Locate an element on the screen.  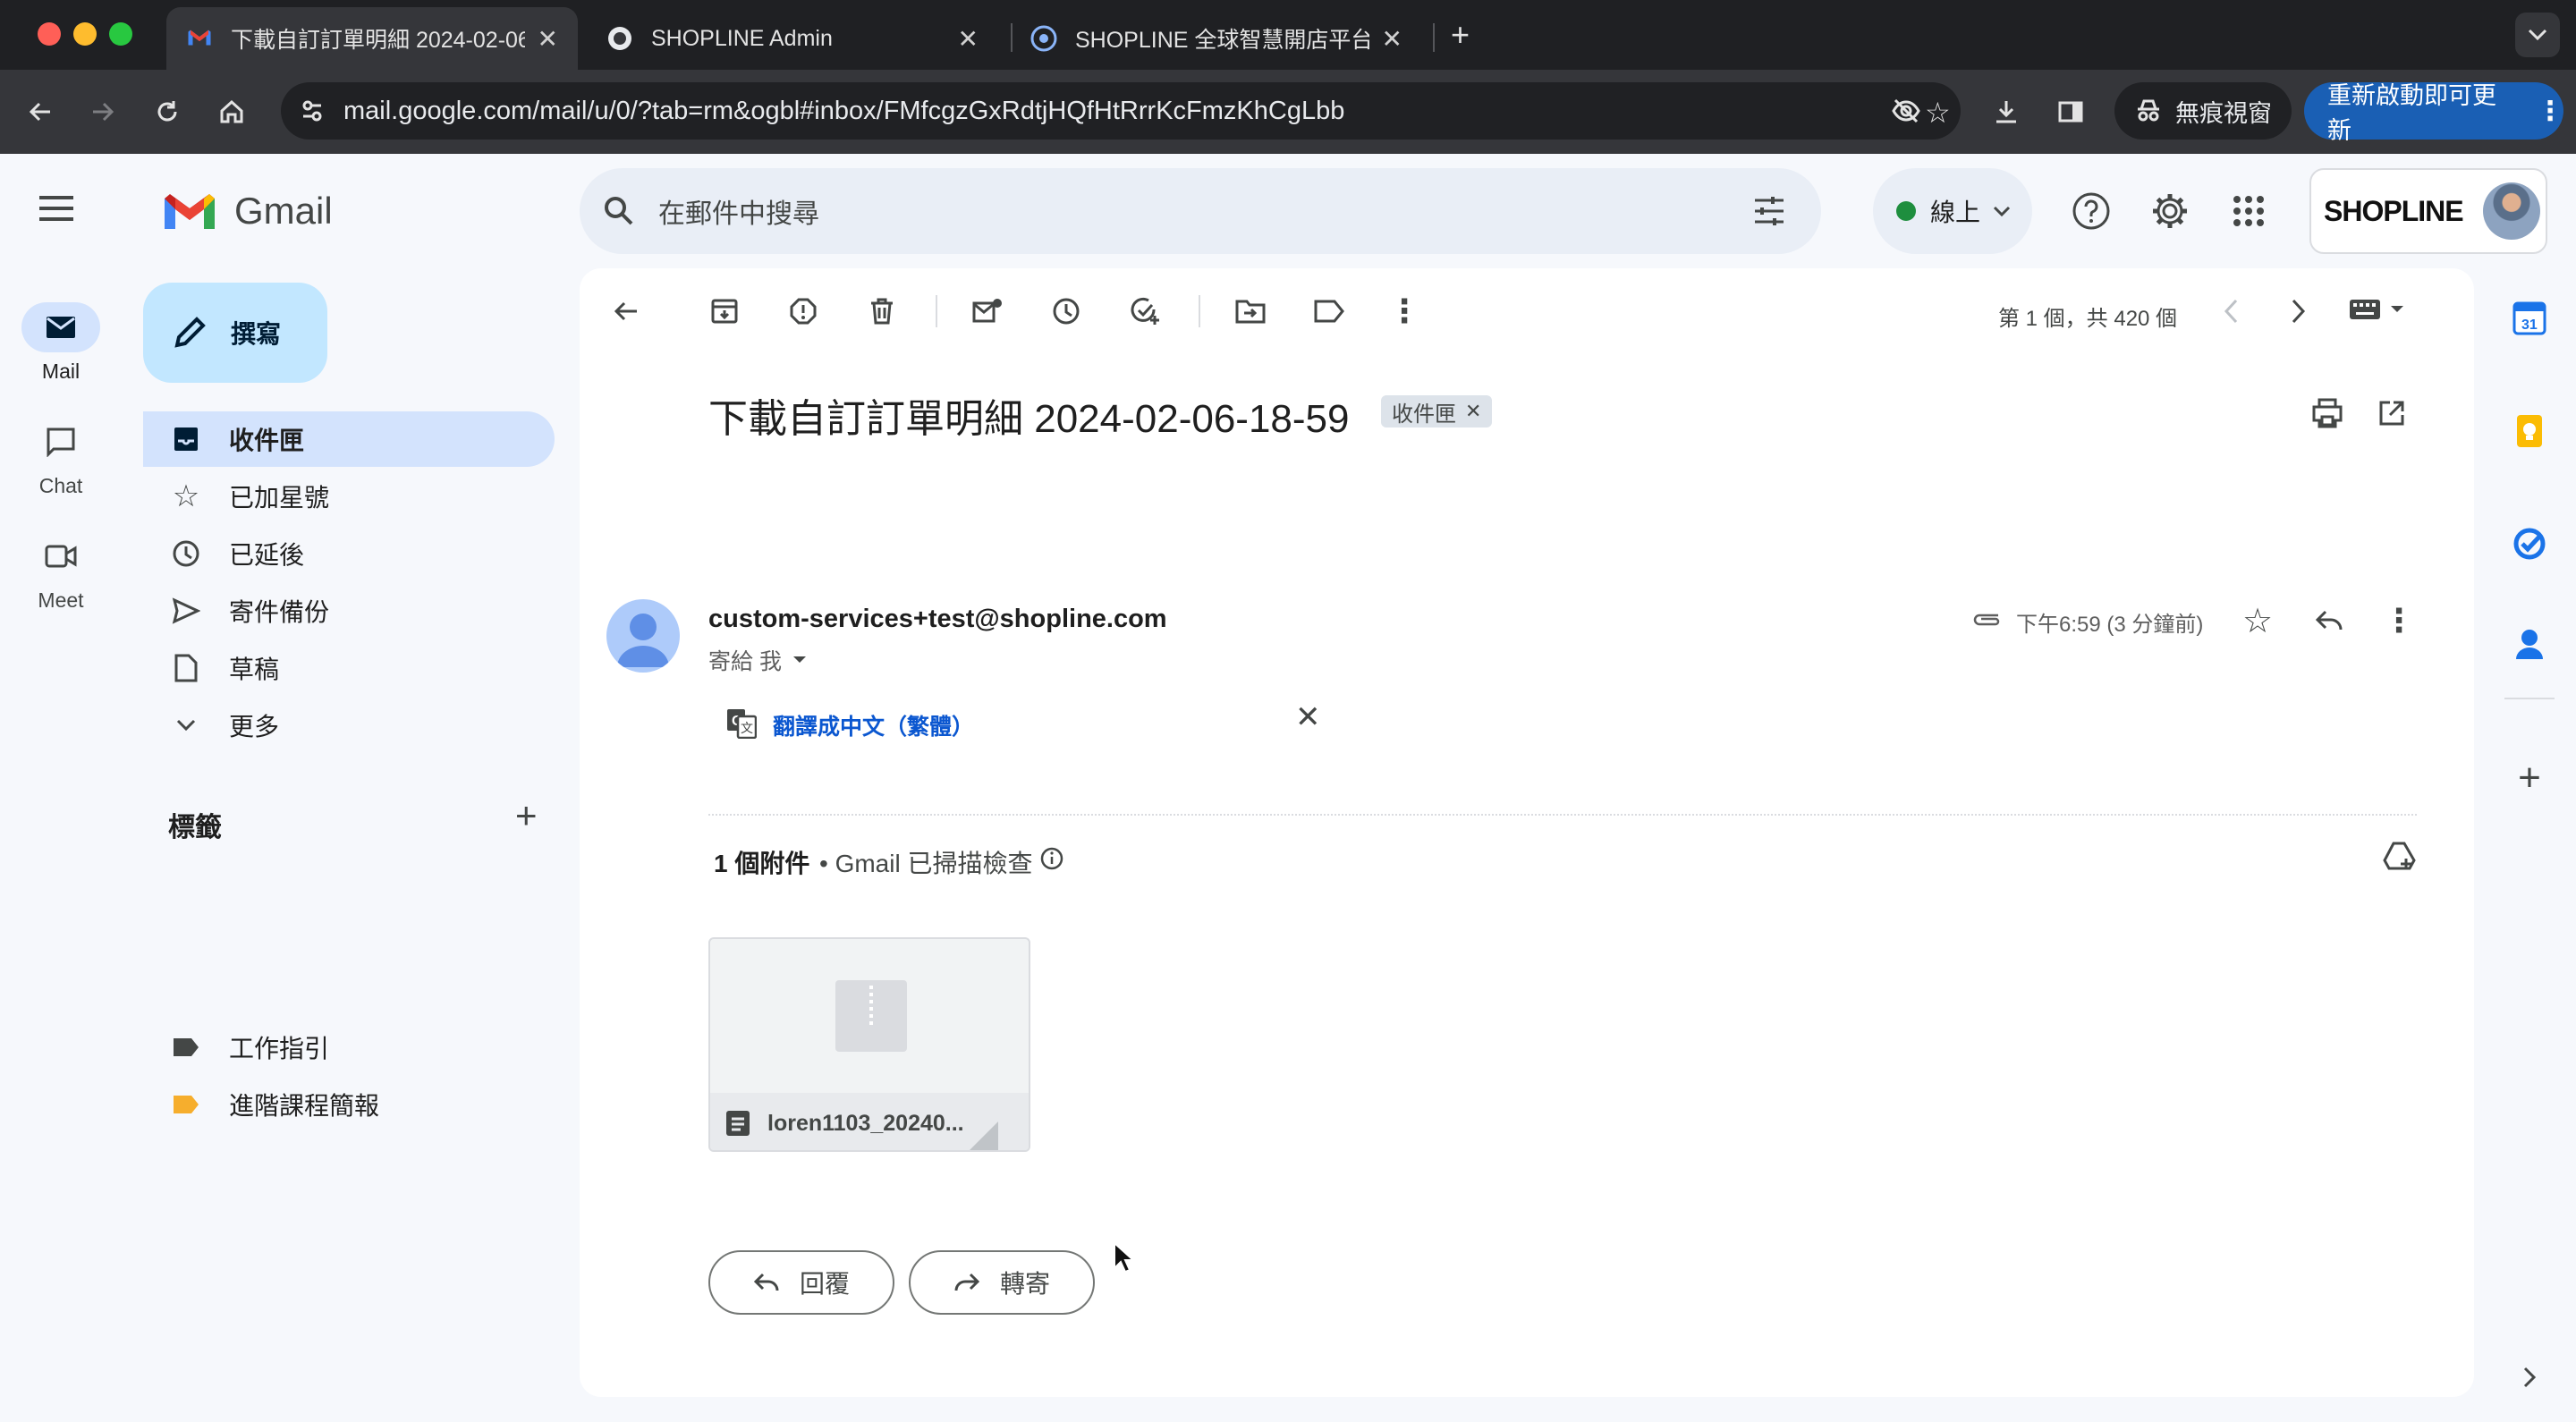
add-to-tasks-button is located at coordinates (1145, 311).